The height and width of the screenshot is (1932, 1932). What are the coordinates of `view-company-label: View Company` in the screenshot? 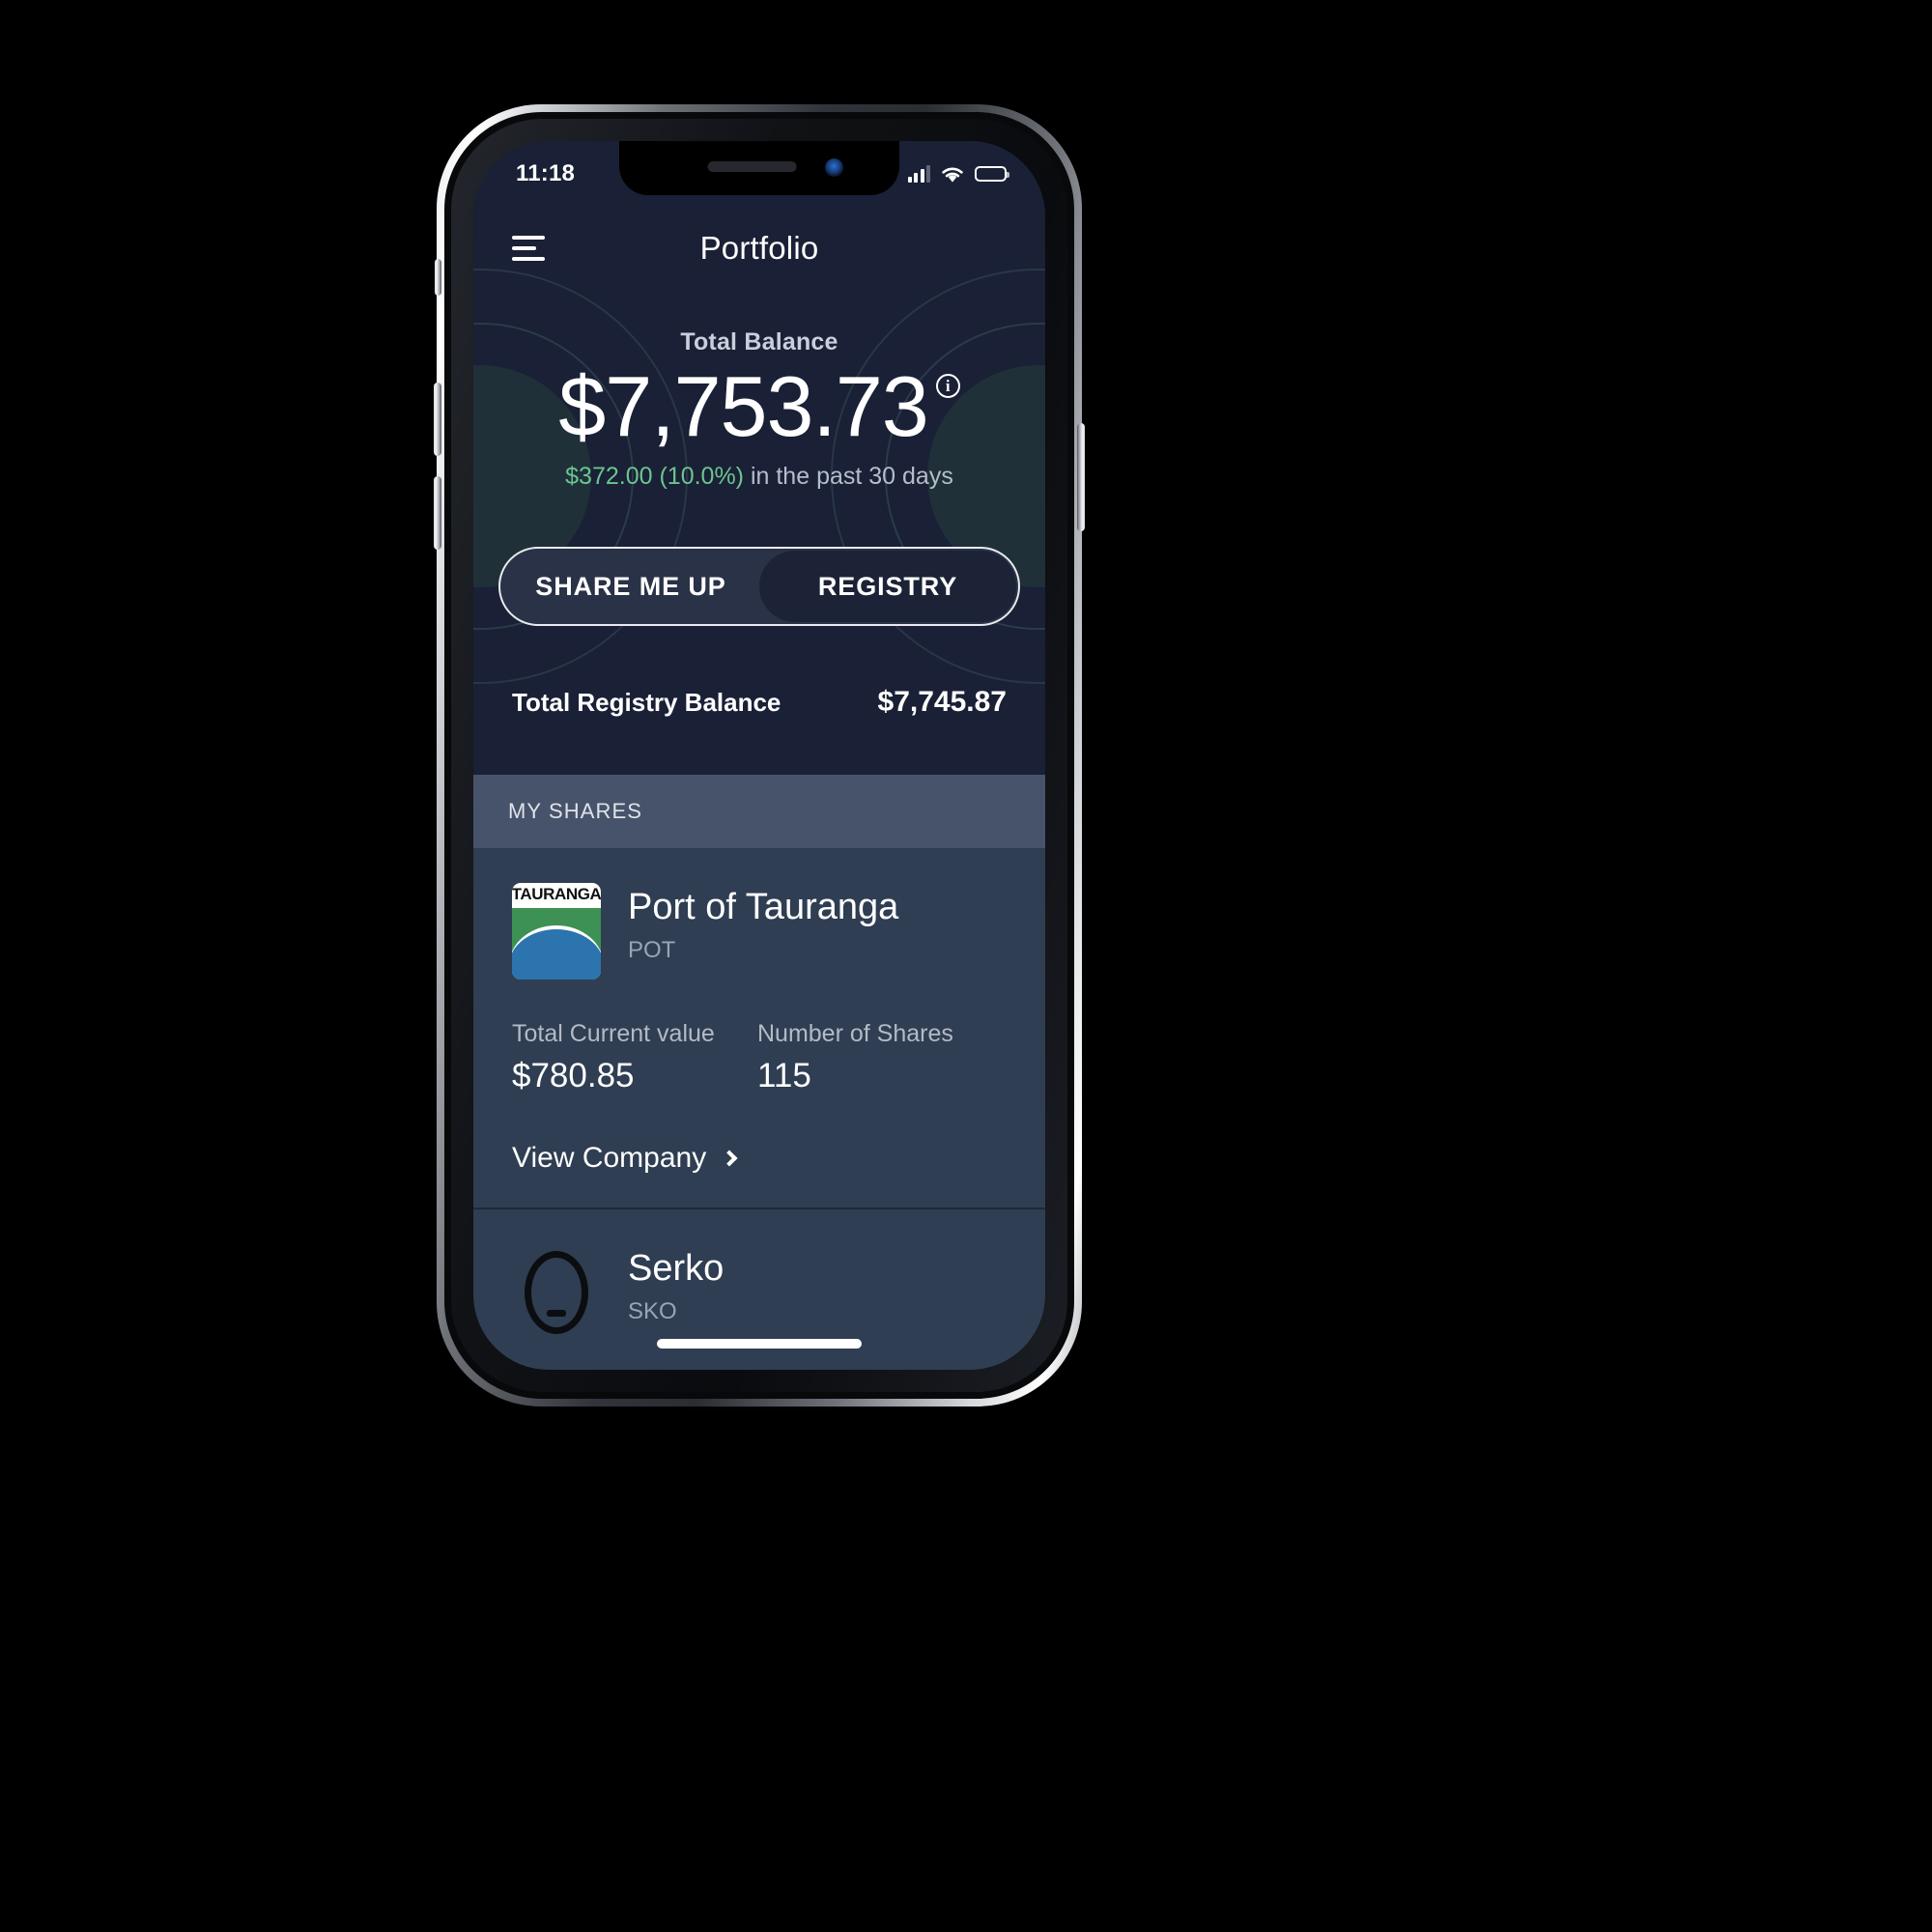 It's located at (609, 1158).